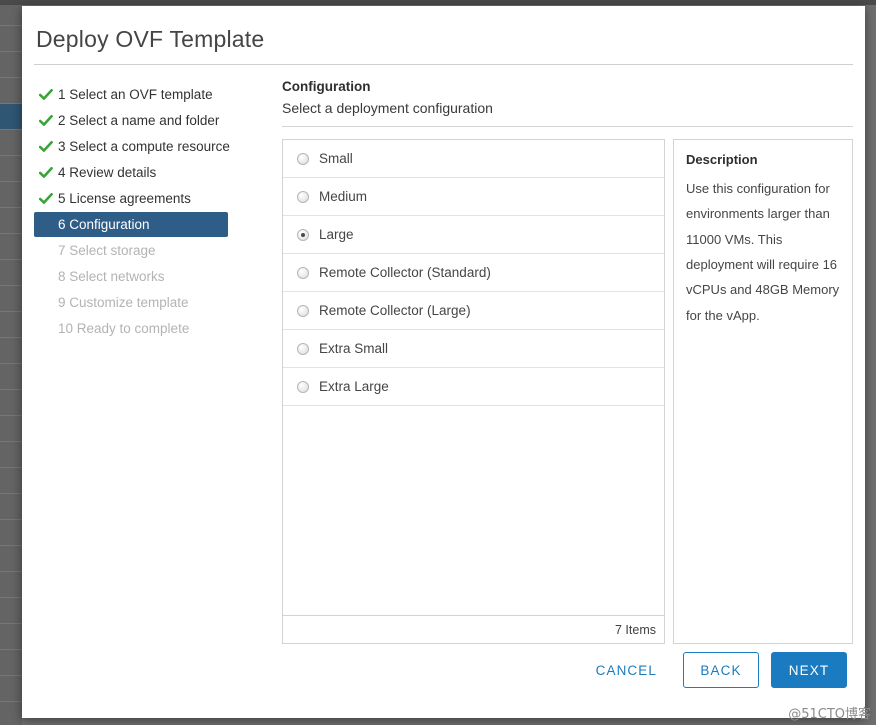  I want to click on wizard-step-10: 10 Ready to complete, so click(151, 328).